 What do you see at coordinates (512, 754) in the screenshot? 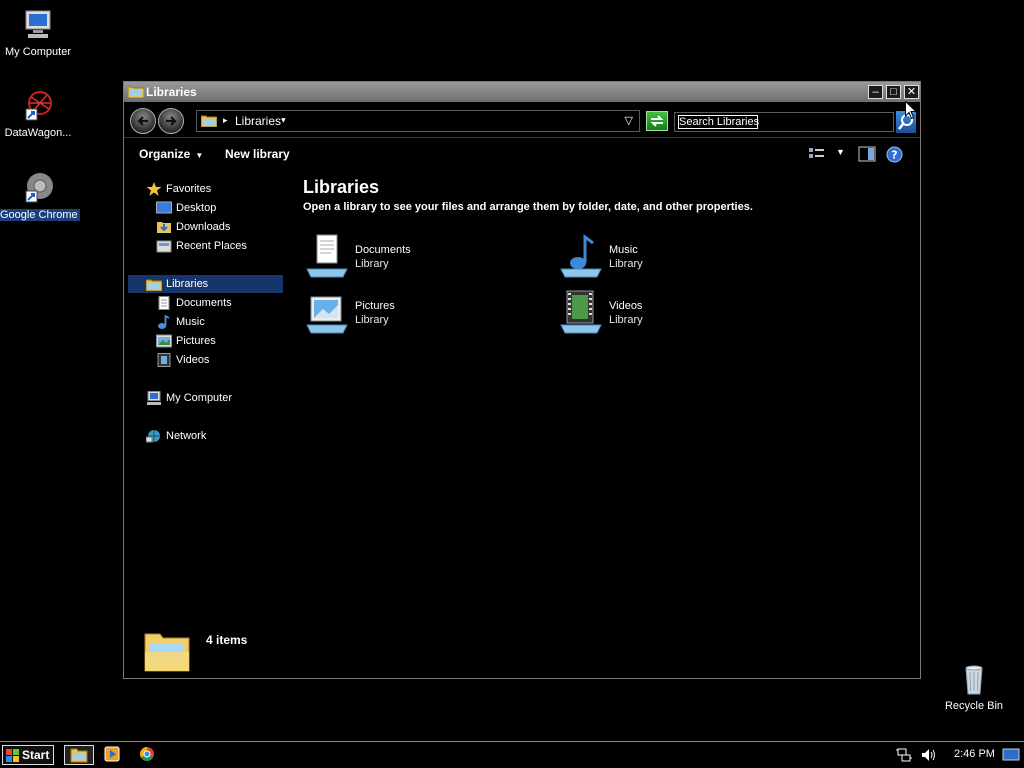
I see `taskbar: Start 2:46 PM` at bounding box center [512, 754].